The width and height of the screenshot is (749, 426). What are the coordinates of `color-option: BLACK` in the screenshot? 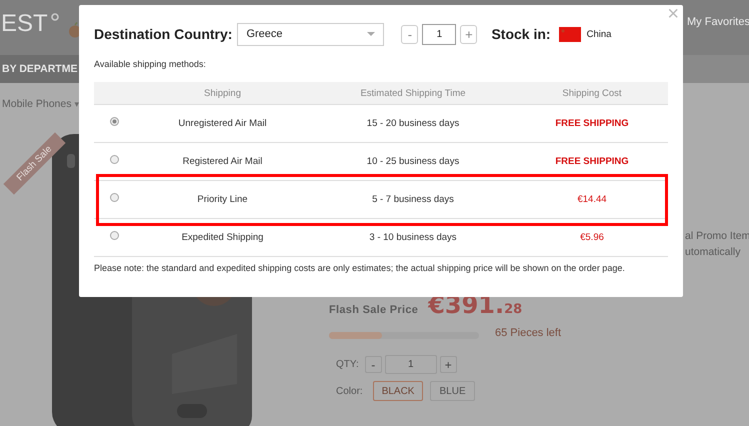 It's located at (398, 391).